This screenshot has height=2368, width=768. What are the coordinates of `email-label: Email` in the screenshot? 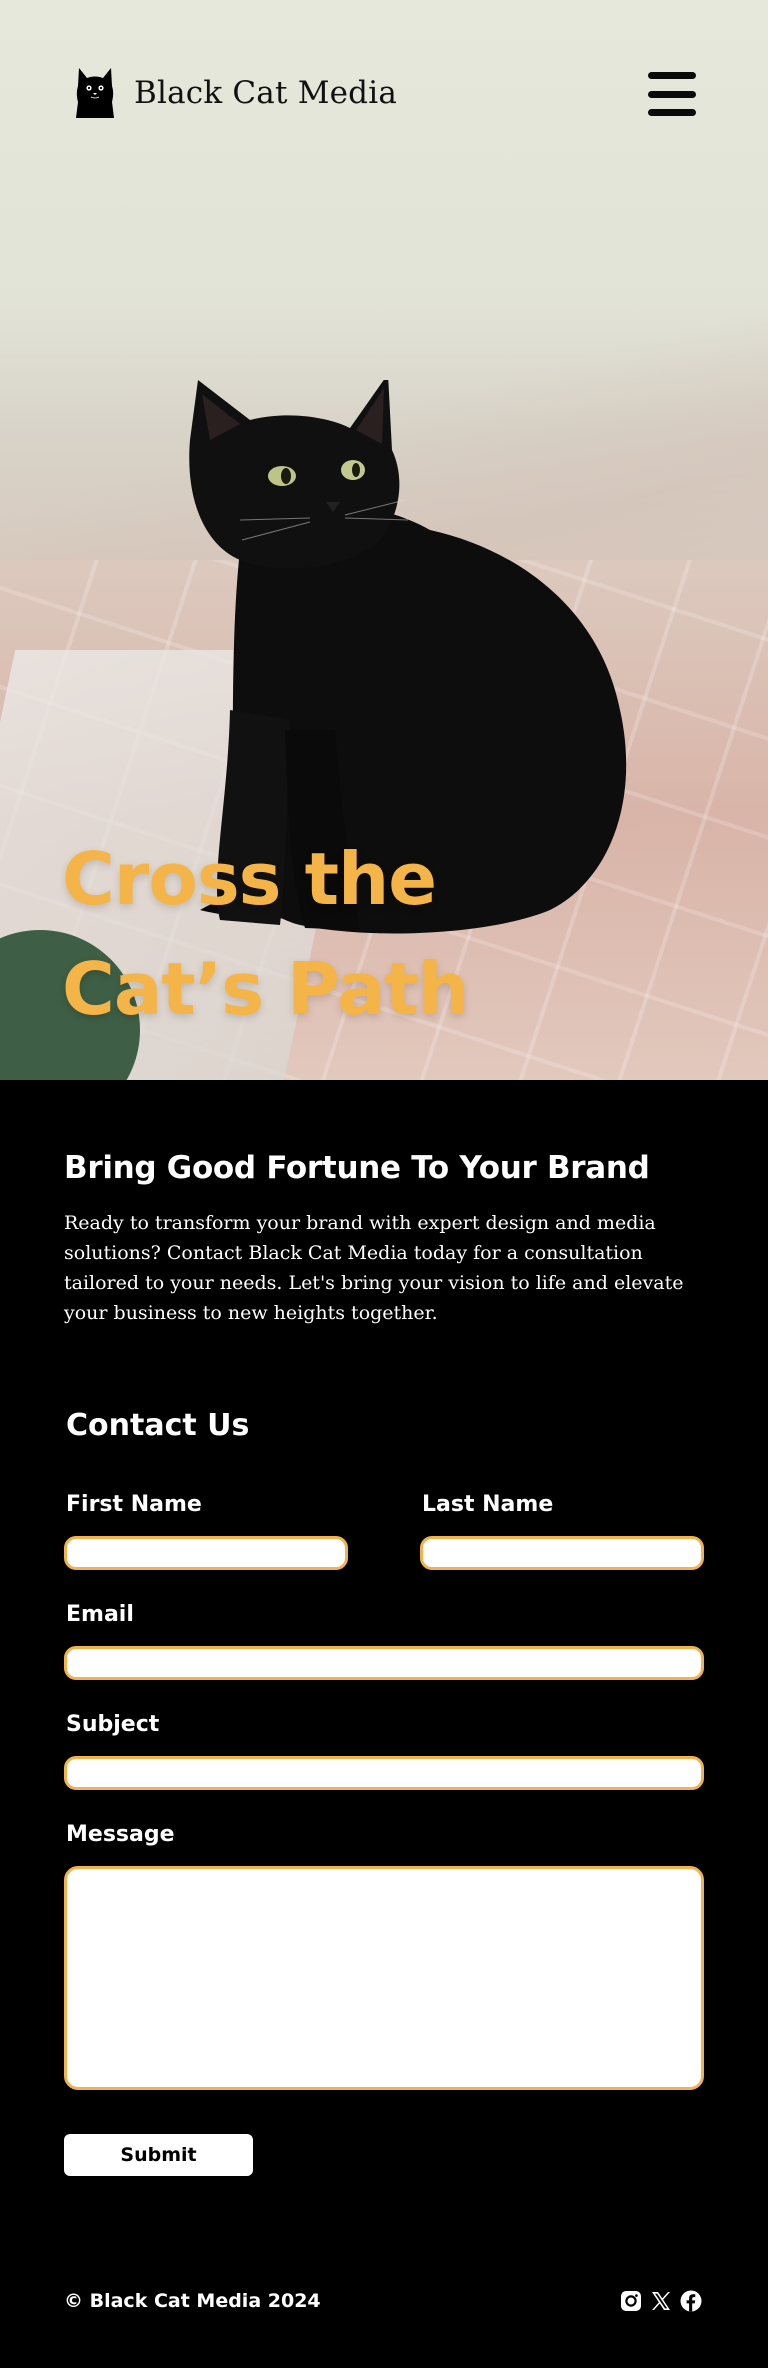 It's located at (100, 1614).